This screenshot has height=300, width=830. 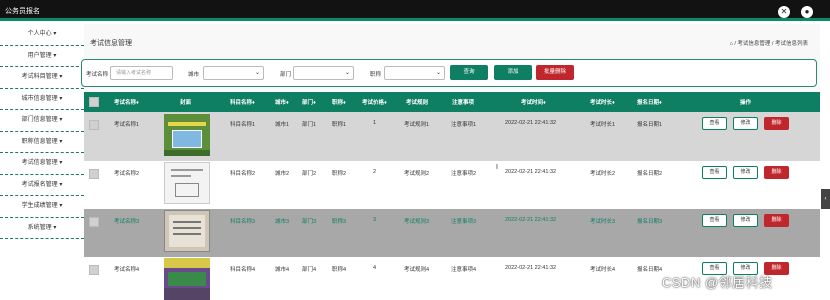 I want to click on col-exam-name: 考试名称♦, so click(x=126, y=102).